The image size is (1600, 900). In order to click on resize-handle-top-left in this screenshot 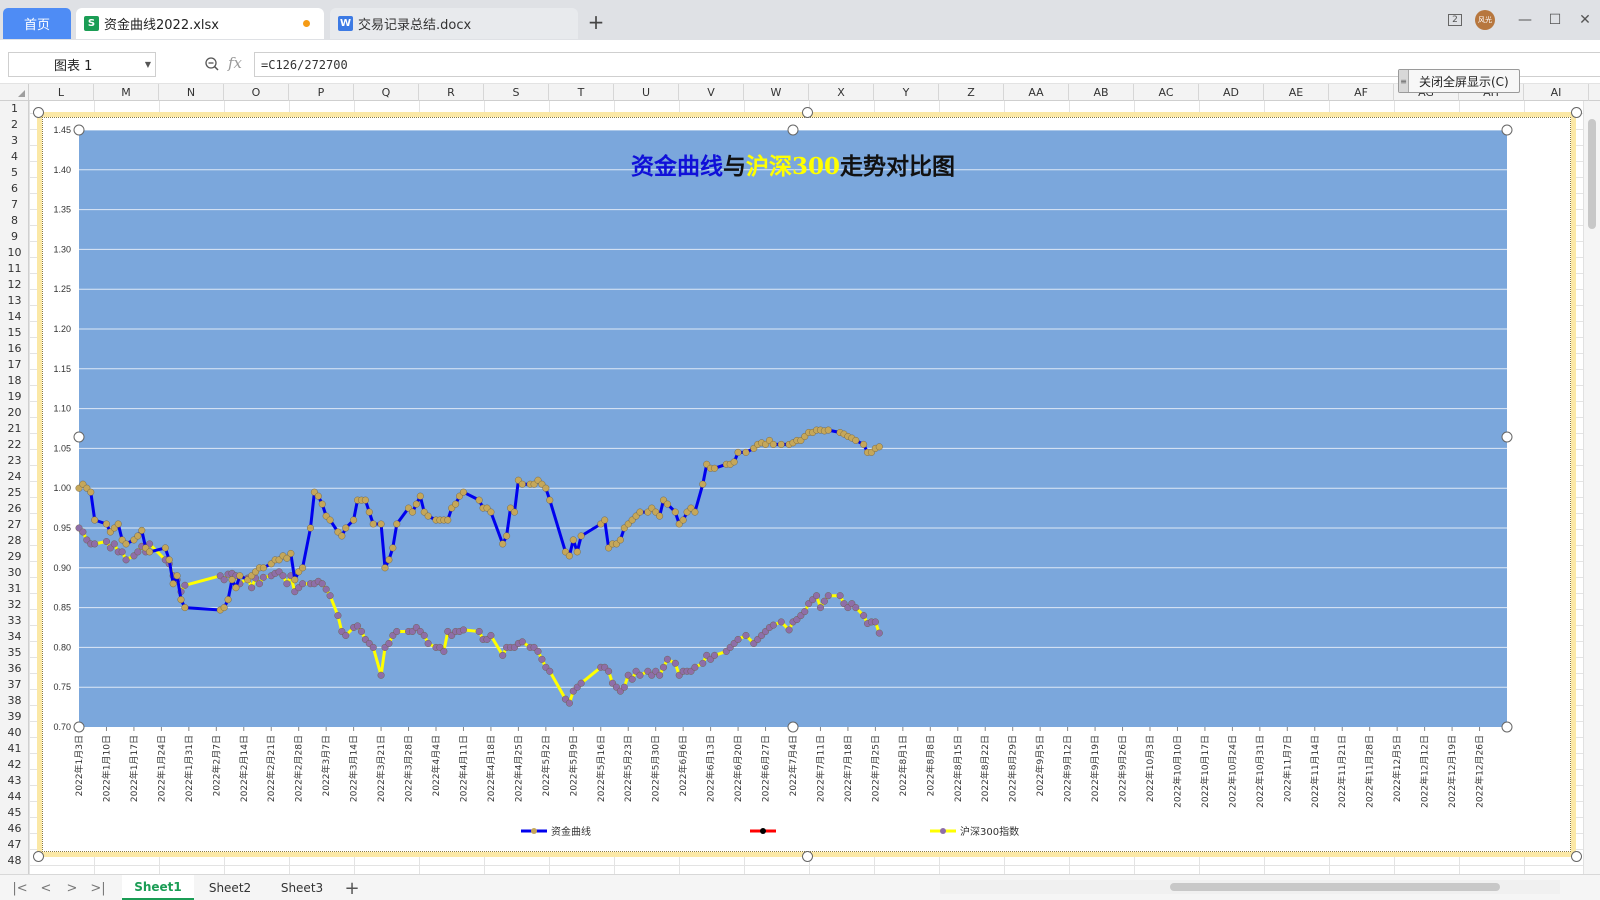, I will do `click(38, 112)`.